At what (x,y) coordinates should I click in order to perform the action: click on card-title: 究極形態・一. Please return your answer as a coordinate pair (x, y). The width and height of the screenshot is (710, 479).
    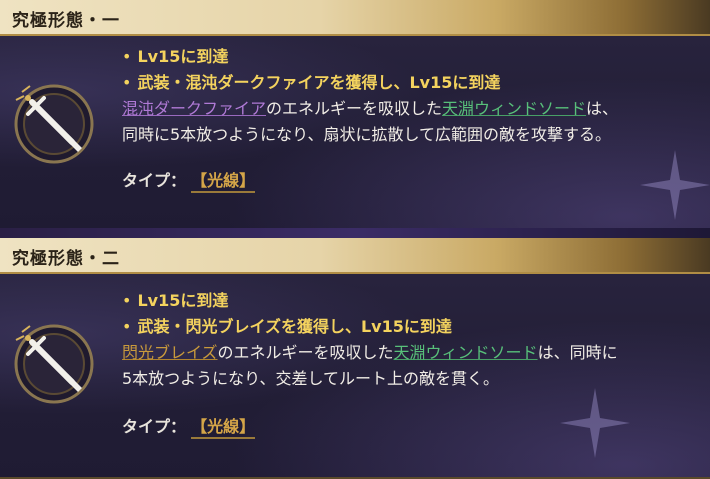
    Looking at the image, I should click on (66, 21).